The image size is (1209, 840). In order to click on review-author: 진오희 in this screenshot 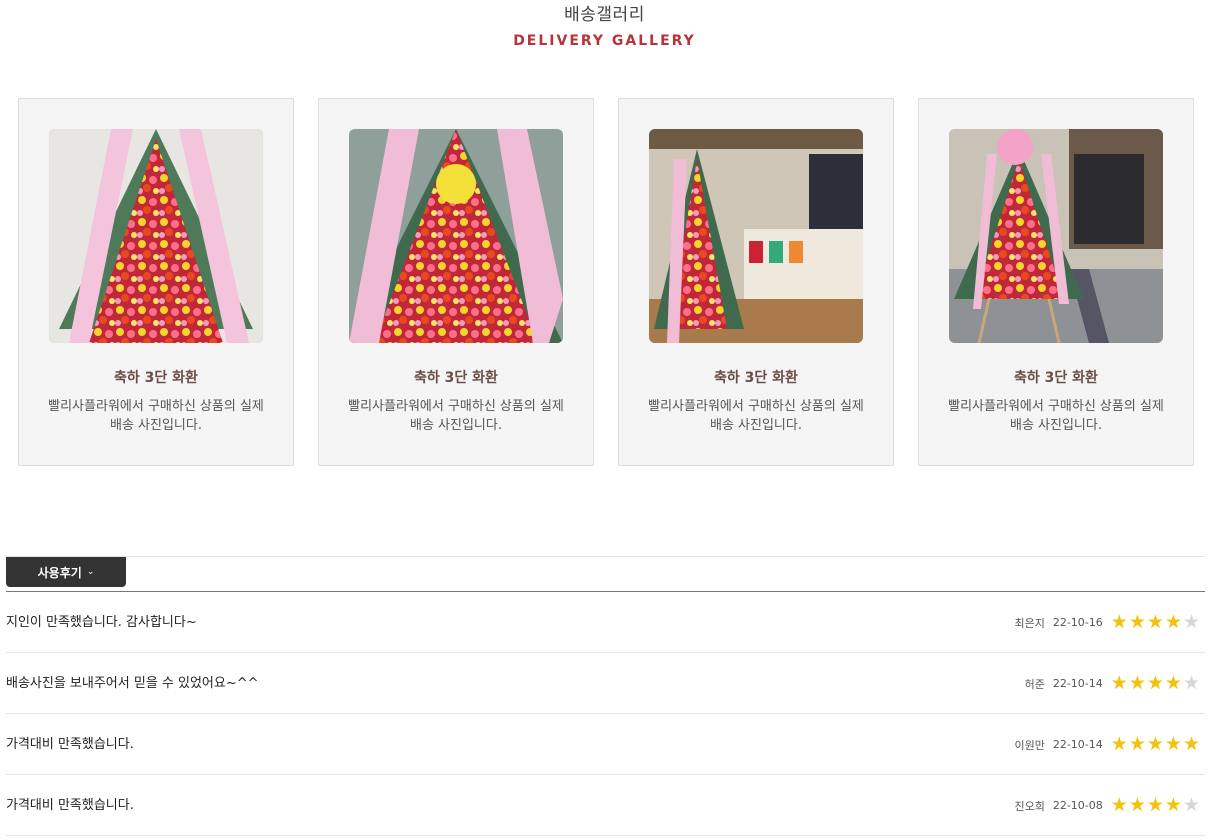, I will do `click(1029, 806)`.